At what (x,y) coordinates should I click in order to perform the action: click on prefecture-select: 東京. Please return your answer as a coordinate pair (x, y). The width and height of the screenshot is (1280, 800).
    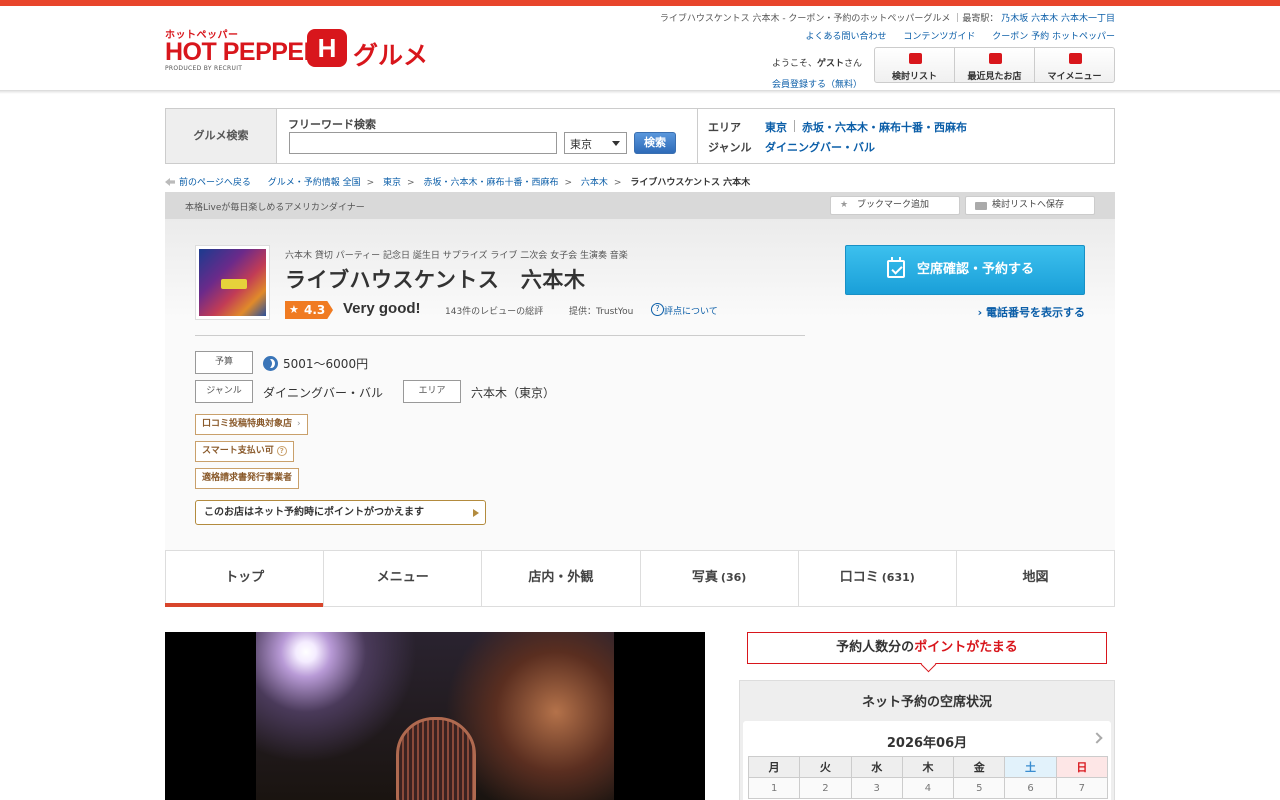
    Looking at the image, I should click on (595, 143).